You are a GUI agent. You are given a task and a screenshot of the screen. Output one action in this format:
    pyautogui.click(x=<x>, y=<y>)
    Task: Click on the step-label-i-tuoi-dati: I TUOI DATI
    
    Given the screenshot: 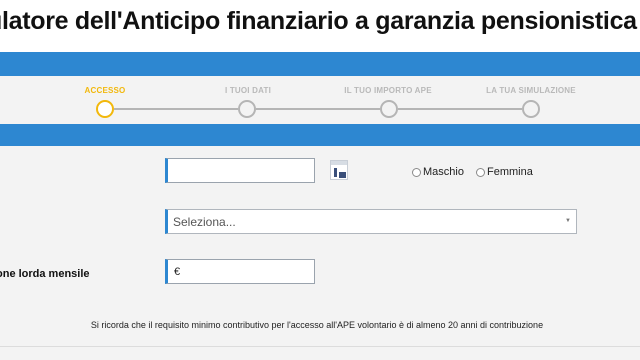 What is the action you would take?
    pyautogui.click(x=248, y=90)
    